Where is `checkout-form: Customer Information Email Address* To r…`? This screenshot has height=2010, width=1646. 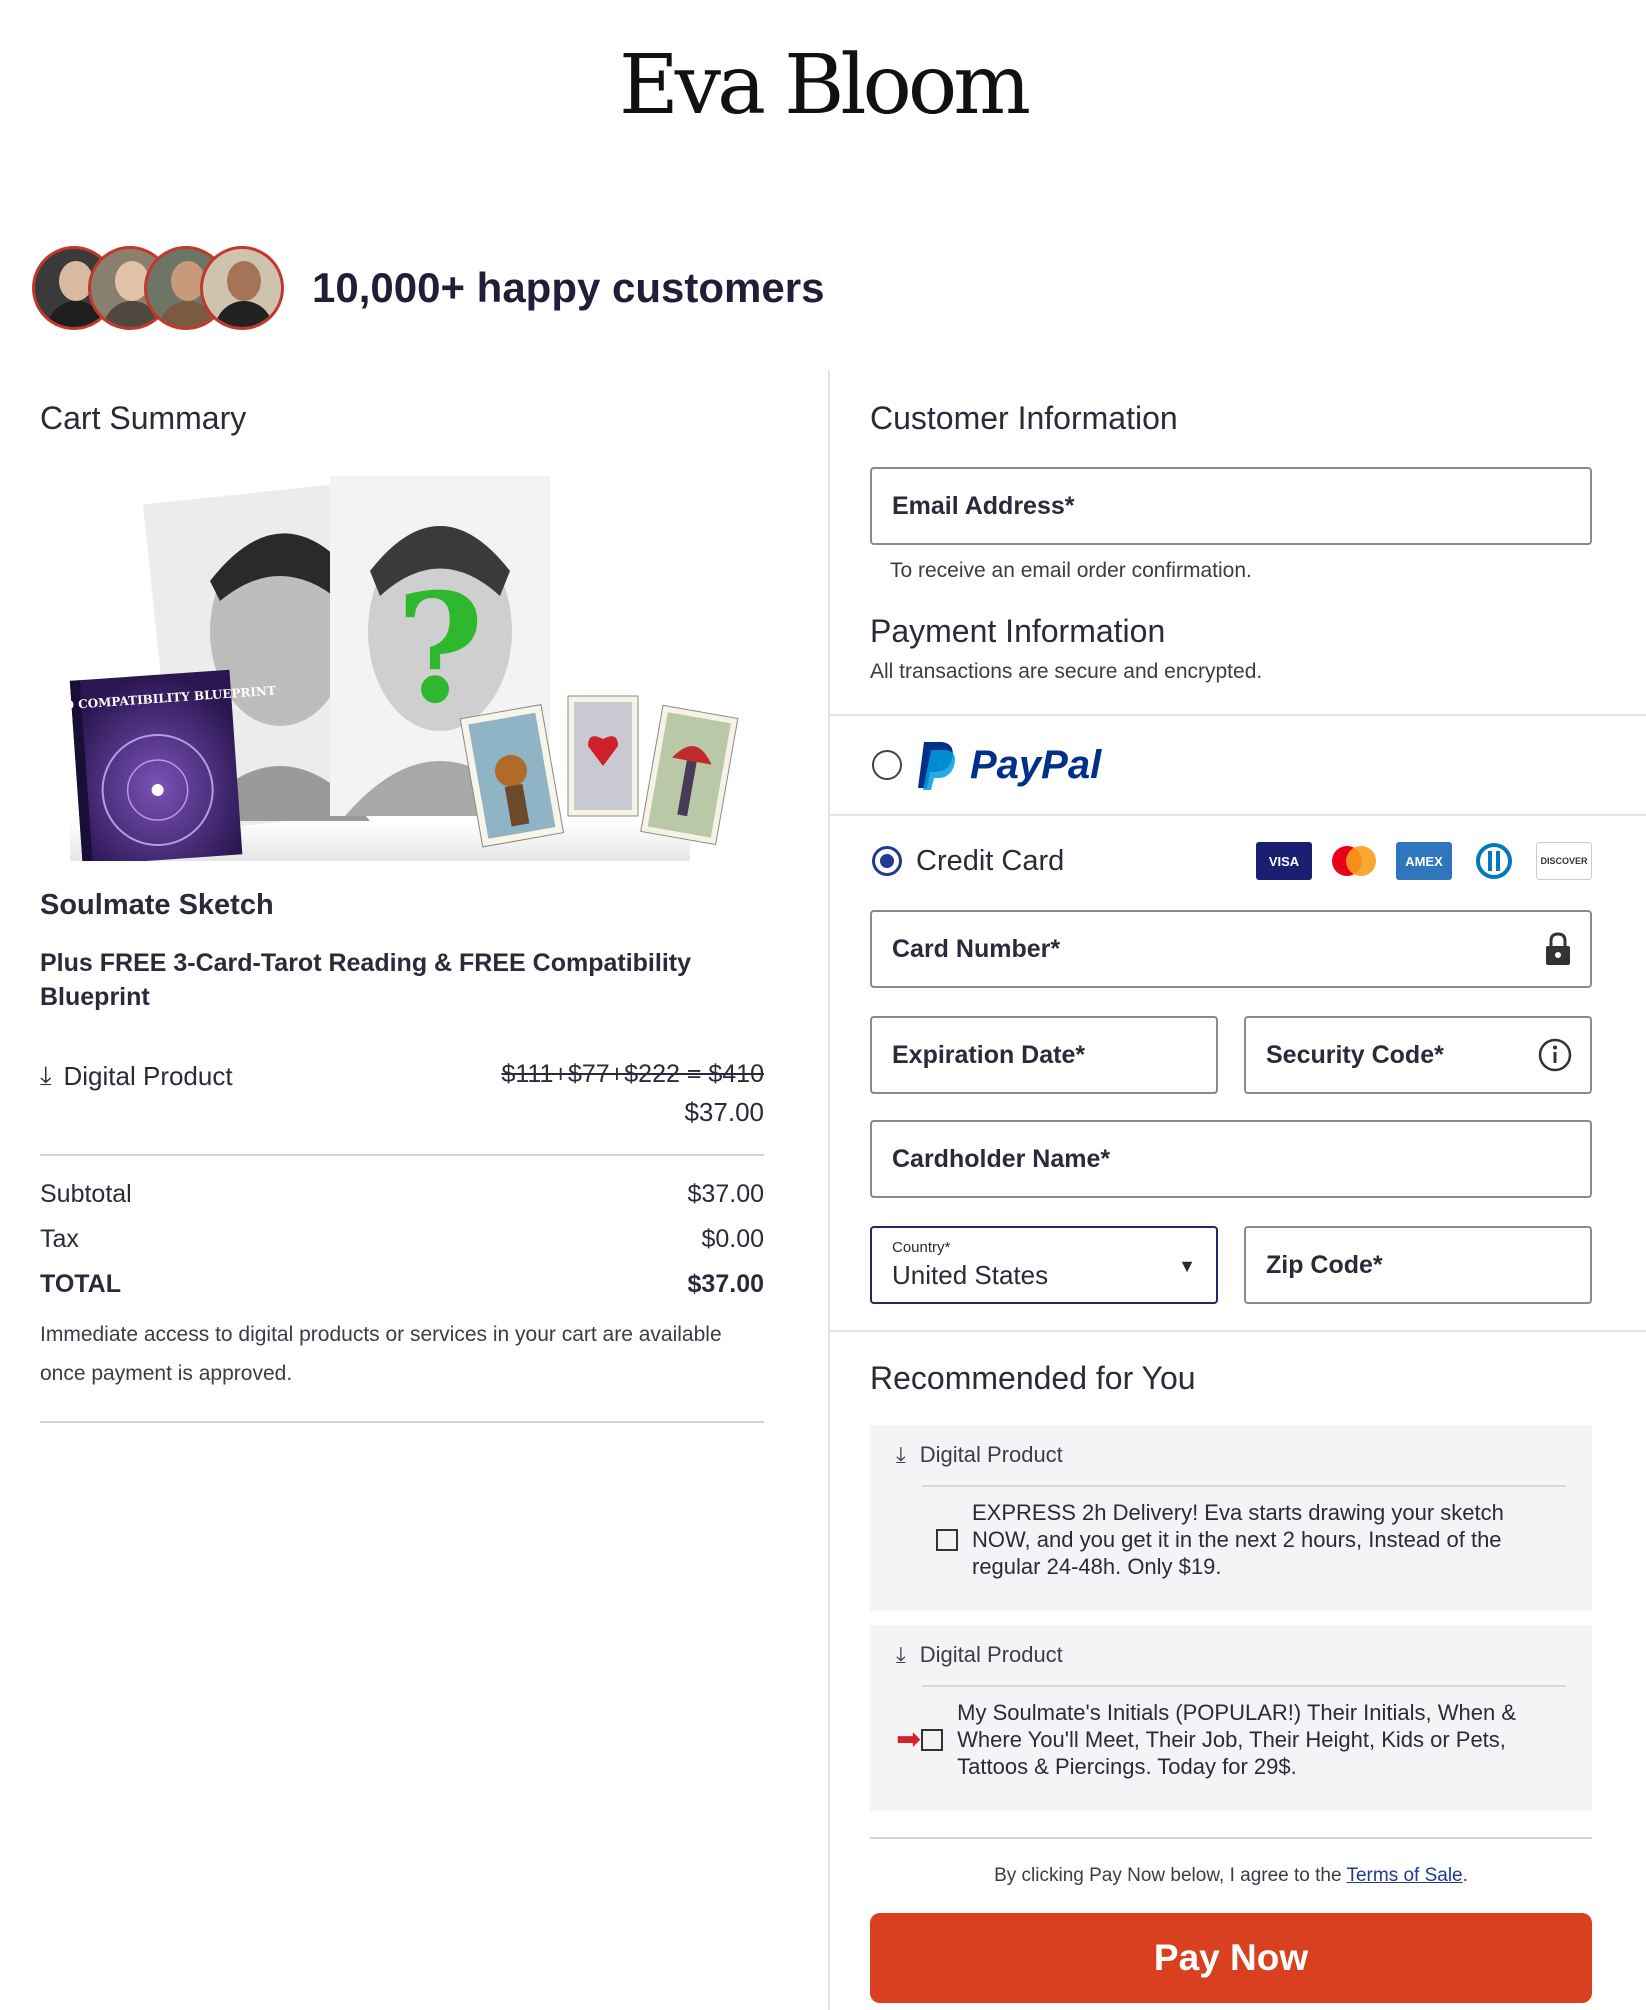 checkout-form: Customer Information Email Address* To r… is located at coordinates (1231, 542).